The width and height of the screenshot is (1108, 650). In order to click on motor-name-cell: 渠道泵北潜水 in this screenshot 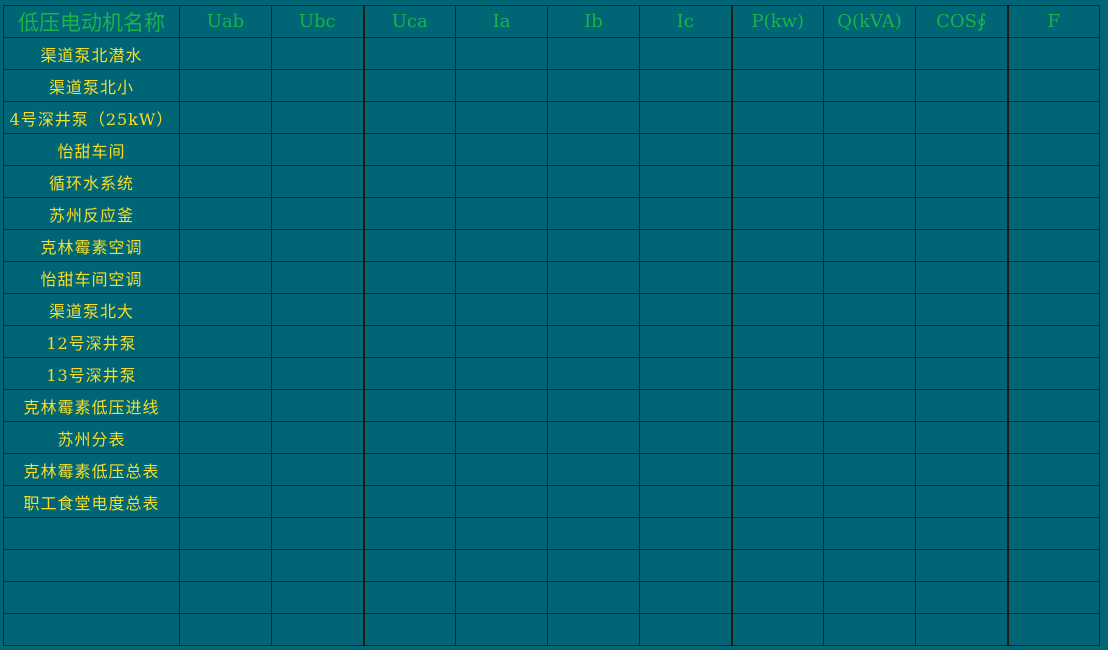, I will do `click(91, 53)`.